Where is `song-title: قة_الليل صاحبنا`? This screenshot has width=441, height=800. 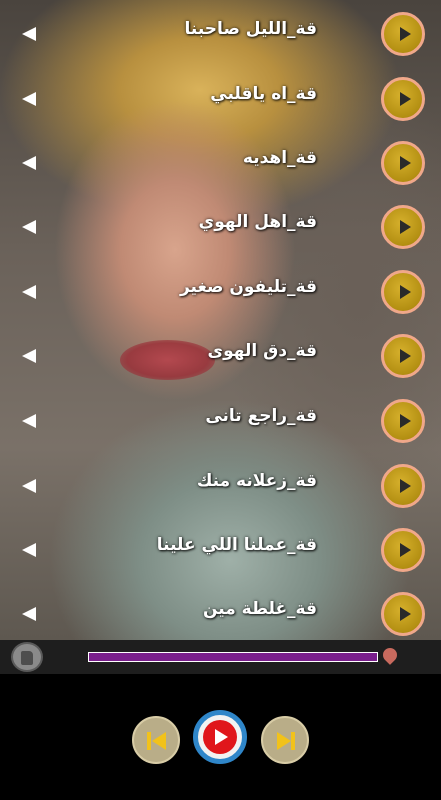
song-title: قة_الليل صاحبنا is located at coordinates (251, 29).